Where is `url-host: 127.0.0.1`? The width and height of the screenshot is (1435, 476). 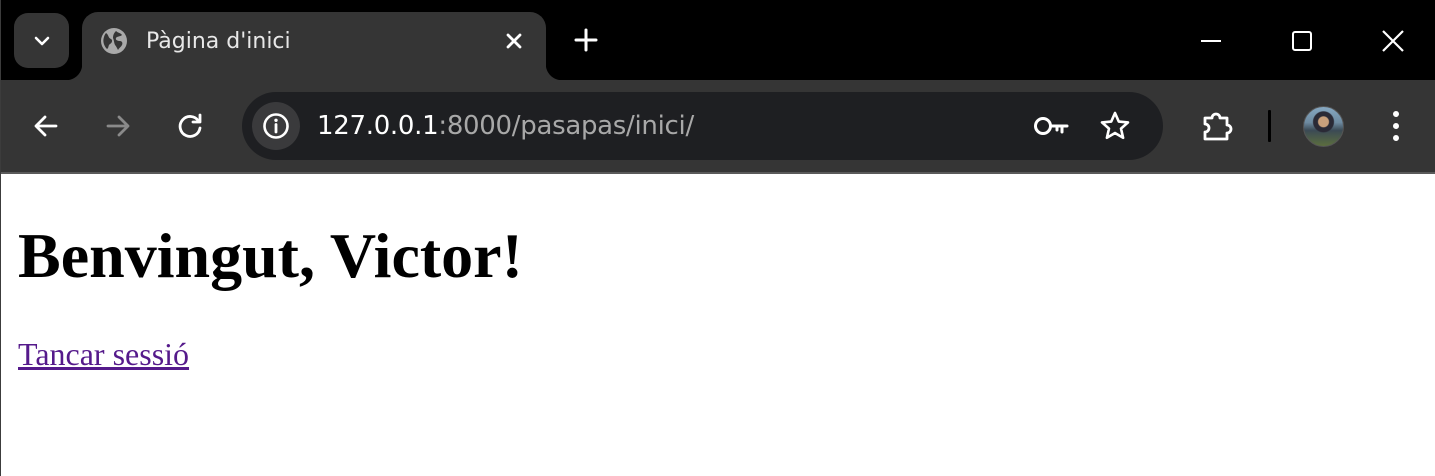 url-host: 127.0.0.1 is located at coordinates (378, 126).